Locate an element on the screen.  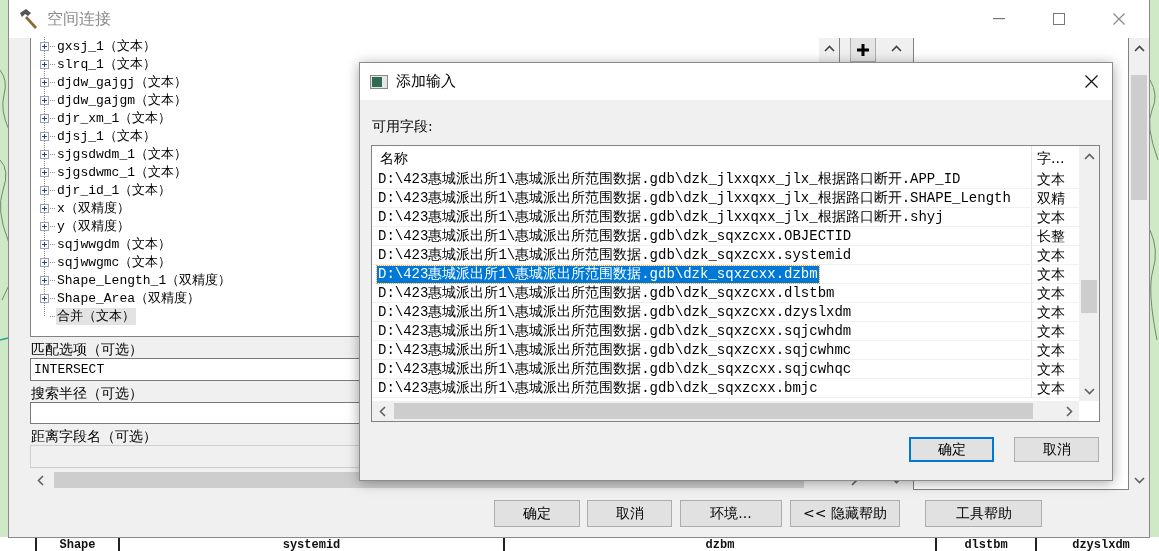
list-item: D:\423惠城派出所1\惠城派出所范围数据.gdb\dzk_sqxzcxx.bmjc is located at coordinates (598, 388).